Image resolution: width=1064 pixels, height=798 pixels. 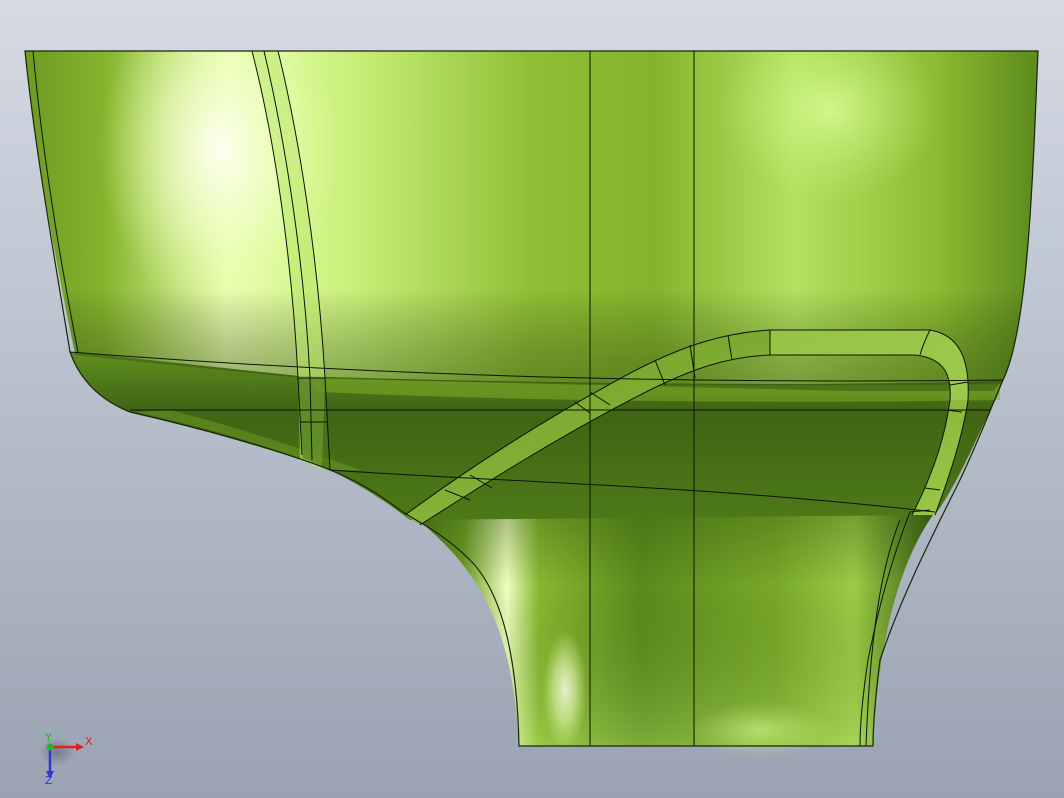 What do you see at coordinates (48, 737) in the screenshot?
I see `y-axis-label: Y` at bounding box center [48, 737].